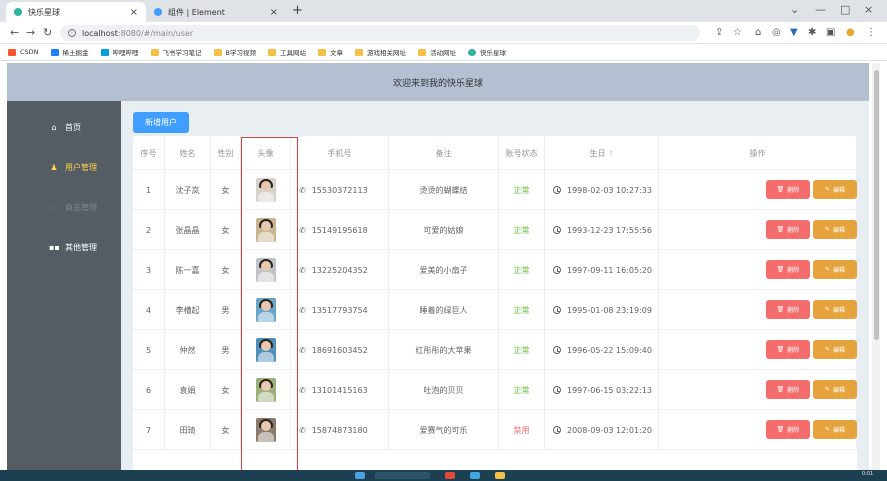  I want to click on sidebar-toggle-icon: ▣, so click(830, 32).